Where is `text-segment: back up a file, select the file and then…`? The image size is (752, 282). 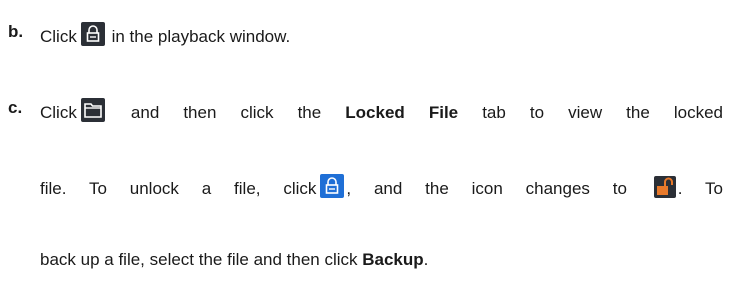 text-segment: back up a file, select the file and then… is located at coordinates (199, 259).